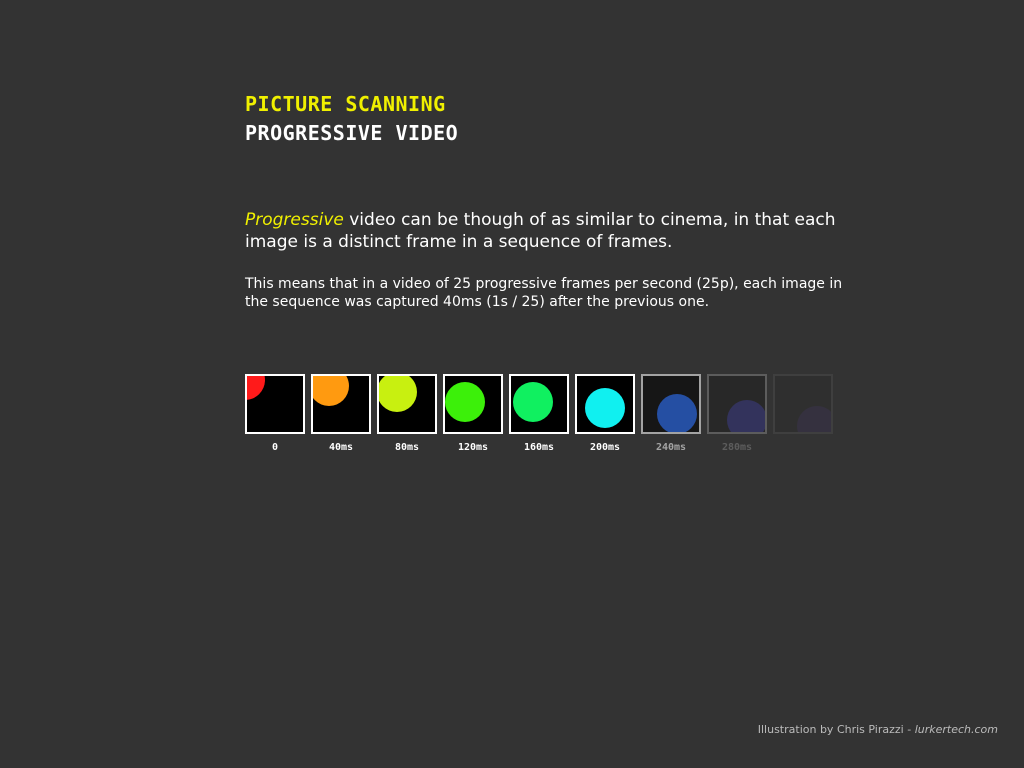  What do you see at coordinates (956, 729) in the screenshot?
I see `credit-site: lurkertech.com` at bounding box center [956, 729].